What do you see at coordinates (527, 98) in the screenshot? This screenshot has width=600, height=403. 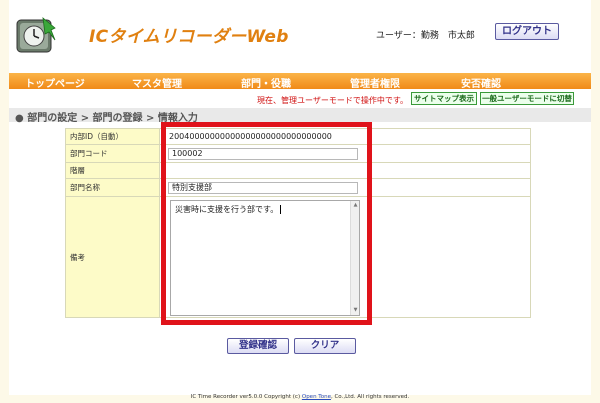 I see `user-mode-button: 一般ユーザーモードに切替` at bounding box center [527, 98].